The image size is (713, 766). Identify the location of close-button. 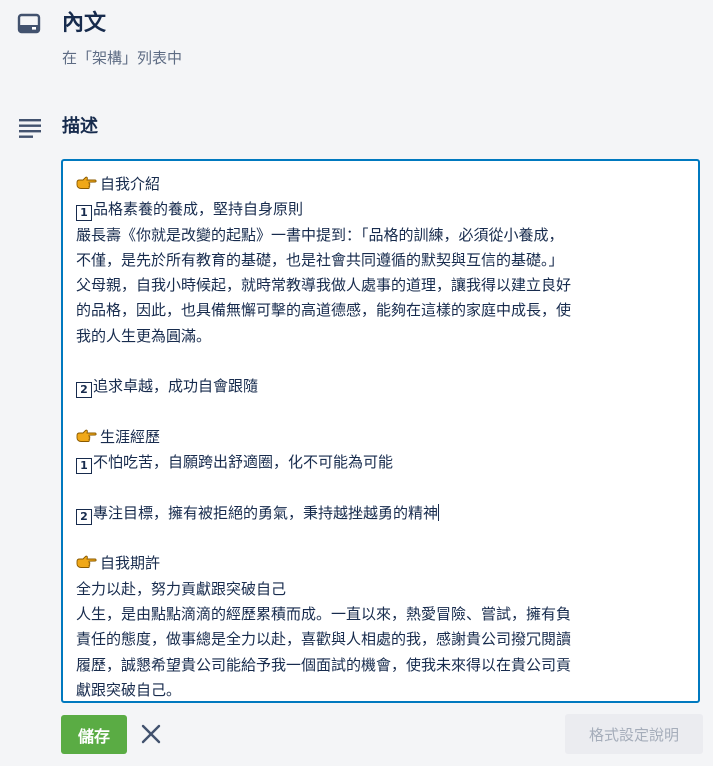
(151, 734).